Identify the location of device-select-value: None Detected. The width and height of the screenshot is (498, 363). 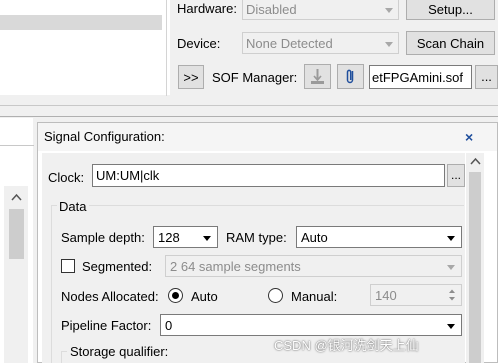
(289, 43).